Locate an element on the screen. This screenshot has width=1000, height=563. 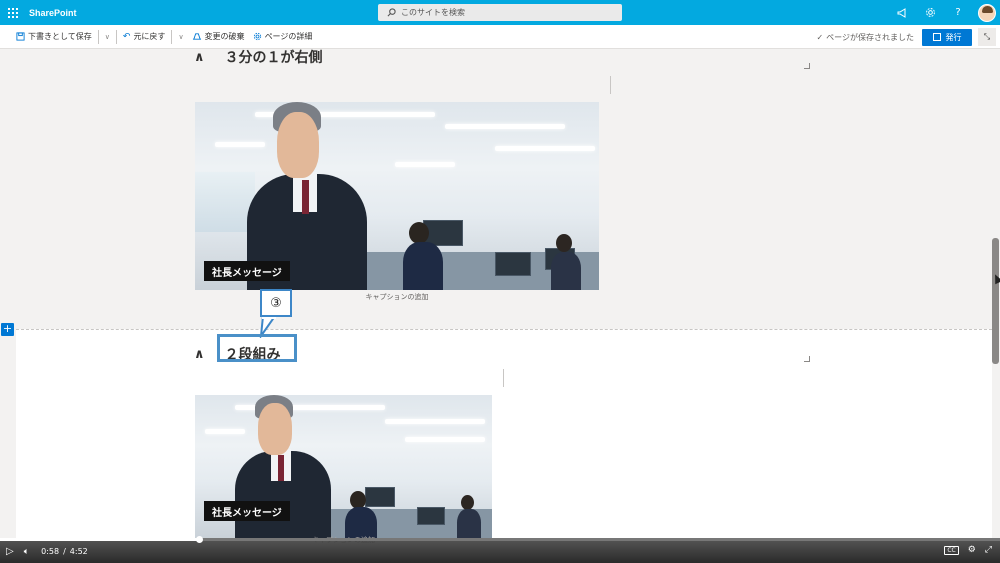
scrollbar-thumb is located at coordinates (995, 301).